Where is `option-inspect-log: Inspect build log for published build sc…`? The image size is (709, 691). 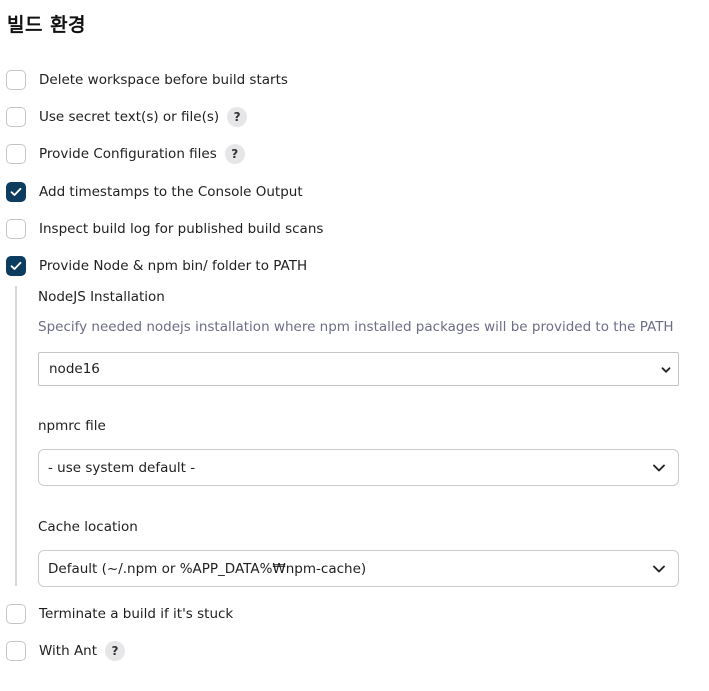 option-inspect-log: Inspect build log for published build sc… is located at coordinates (164, 229).